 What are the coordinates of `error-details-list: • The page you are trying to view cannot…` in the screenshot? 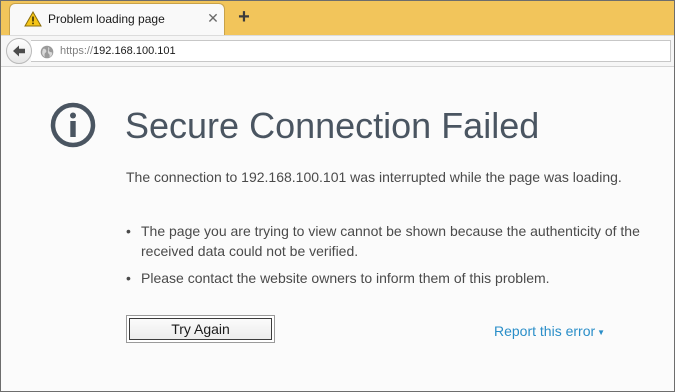 It's located at (386, 258).